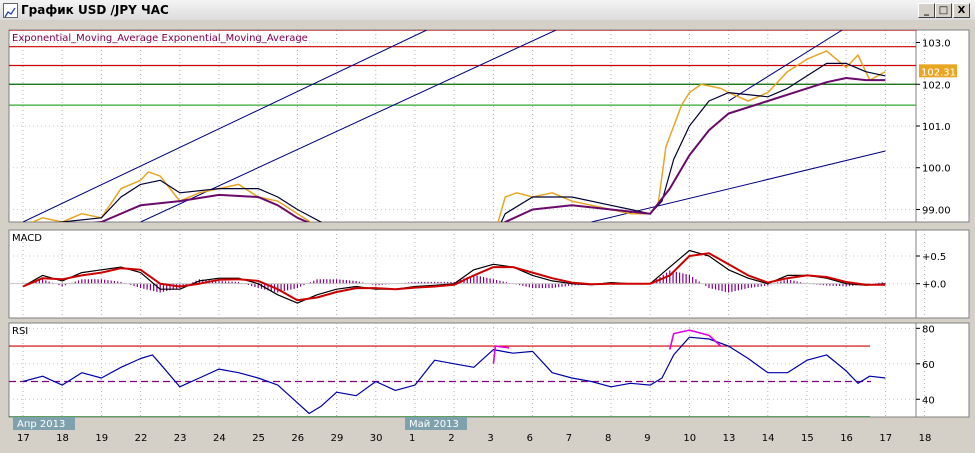  I want to click on panel-1-axis-area, so click(942, 274).